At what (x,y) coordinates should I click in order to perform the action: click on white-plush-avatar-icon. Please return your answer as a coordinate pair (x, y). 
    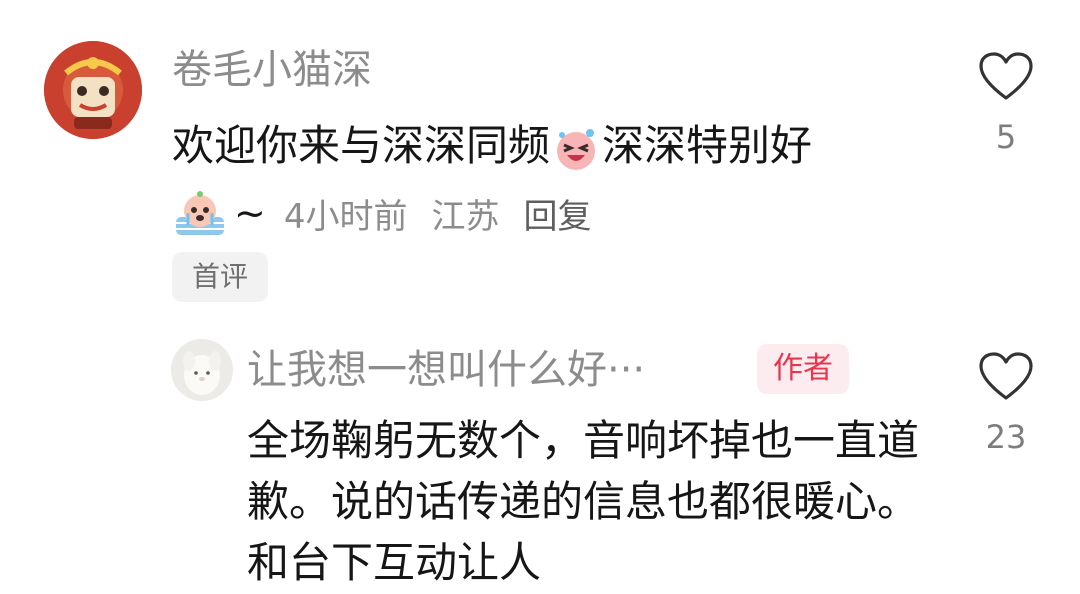
    Looking at the image, I should click on (202, 370).